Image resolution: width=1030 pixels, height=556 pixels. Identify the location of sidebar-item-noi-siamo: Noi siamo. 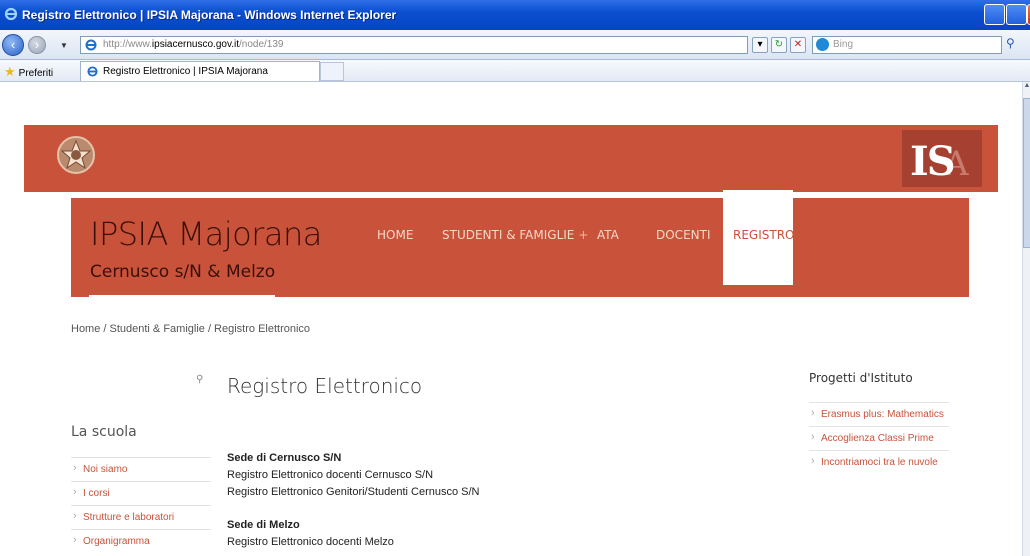
(141, 469).